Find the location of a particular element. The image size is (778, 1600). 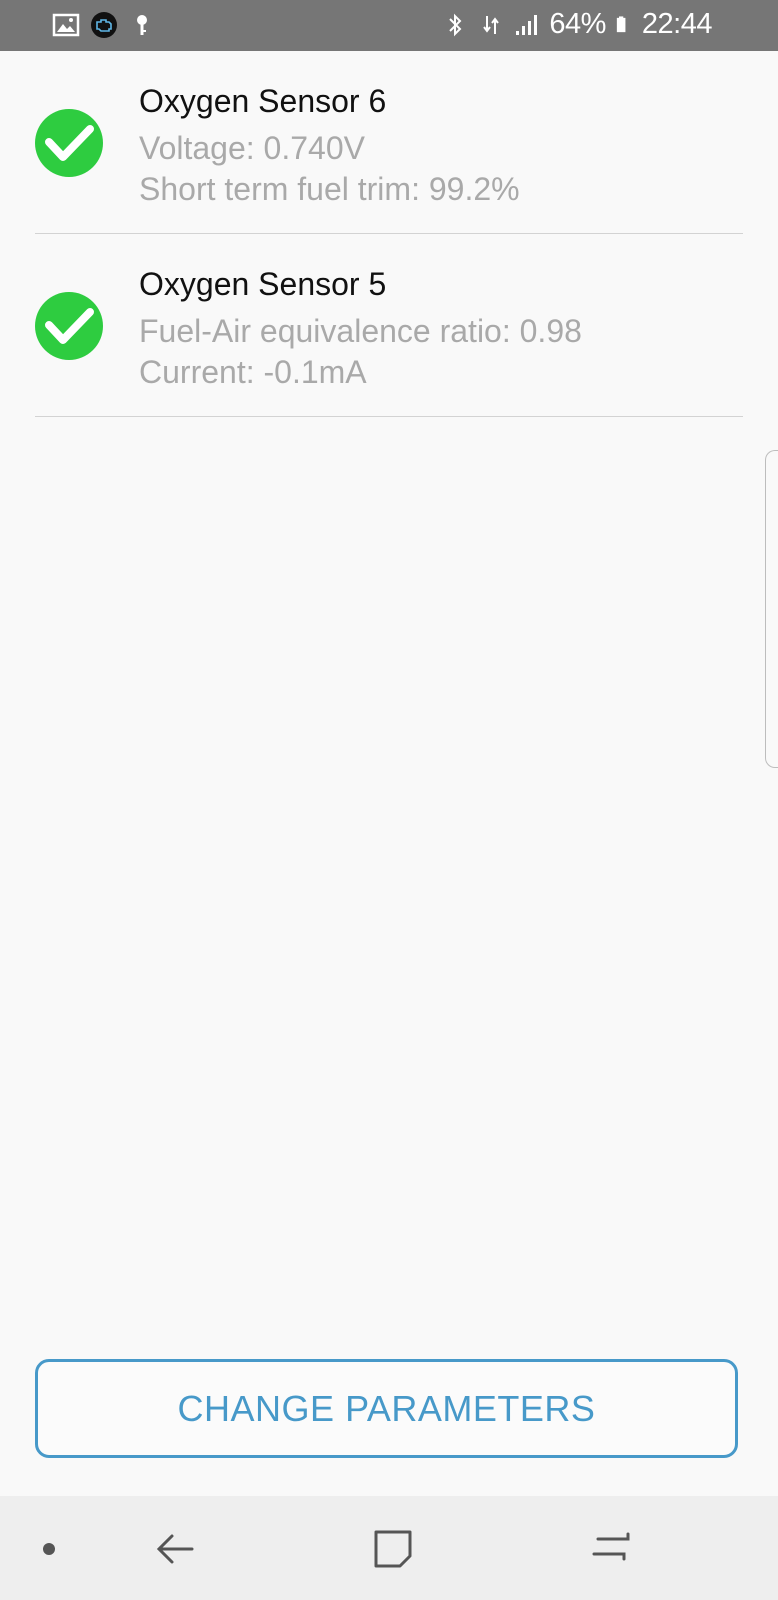

edge-panel-handle is located at coordinates (771, 609).